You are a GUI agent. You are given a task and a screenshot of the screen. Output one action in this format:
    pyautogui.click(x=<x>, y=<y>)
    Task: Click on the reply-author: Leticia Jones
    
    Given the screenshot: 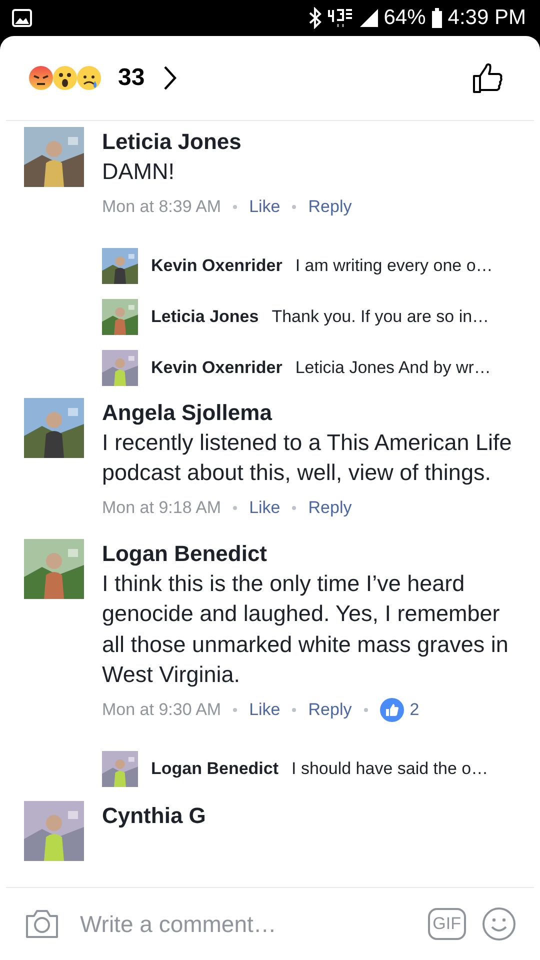 What is the action you would take?
    pyautogui.click(x=205, y=316)
    